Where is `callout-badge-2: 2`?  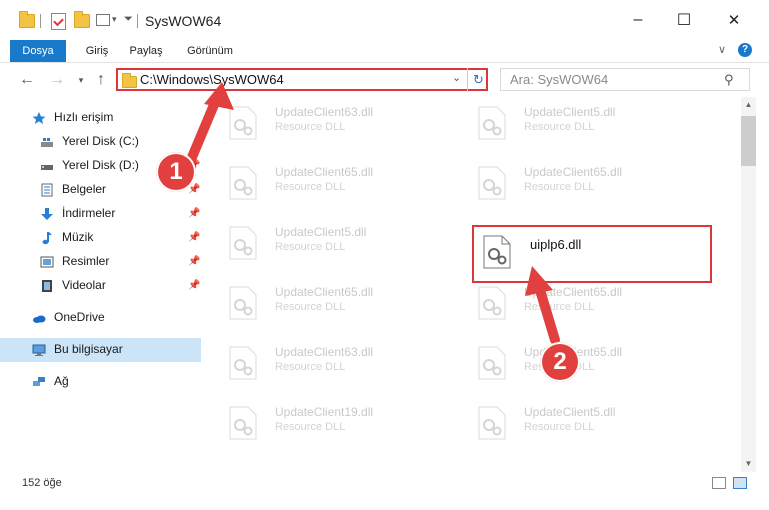
callout-badge-2: 2 is located at coordinates (560, 362).